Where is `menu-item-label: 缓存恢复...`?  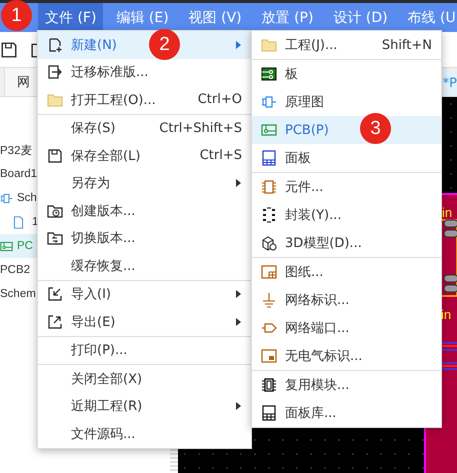 menu-item-label: 缓存恢复... is located at coordinates (103, 266).